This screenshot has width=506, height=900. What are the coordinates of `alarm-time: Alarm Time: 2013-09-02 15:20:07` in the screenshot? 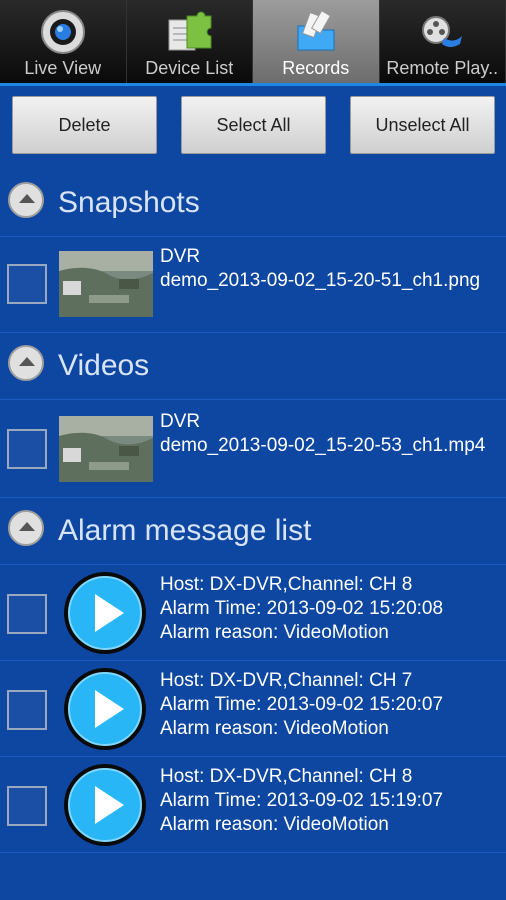 It's located at (302, 704).